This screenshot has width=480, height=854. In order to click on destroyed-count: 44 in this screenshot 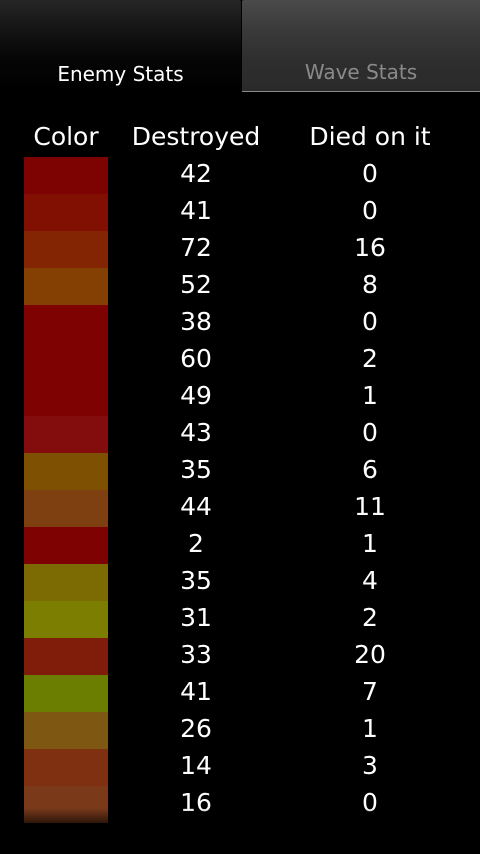, I will do `click(196, 506)`.